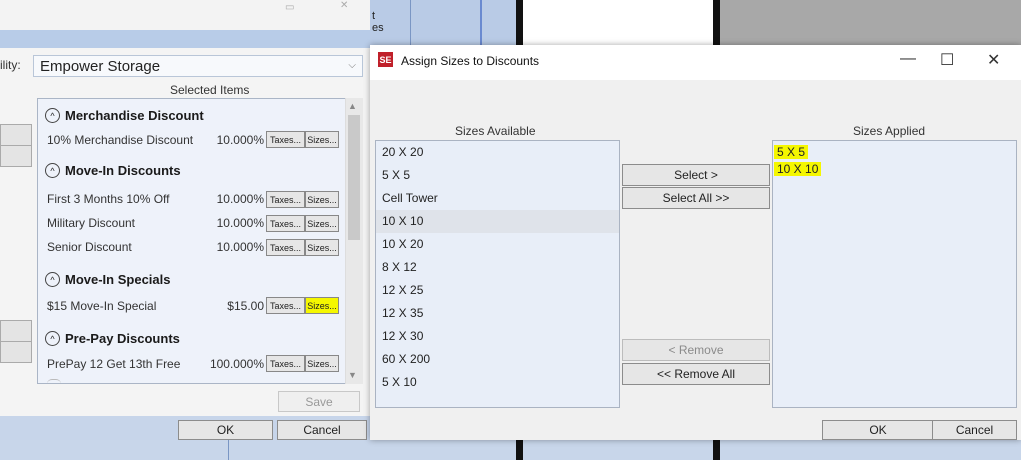 This screenshot has width=1021, height=460. What do you see at coordinates (100, 66) in the screenshot?
I see `facility-select-value: Empower Storage` at bounding box center [100, 66].